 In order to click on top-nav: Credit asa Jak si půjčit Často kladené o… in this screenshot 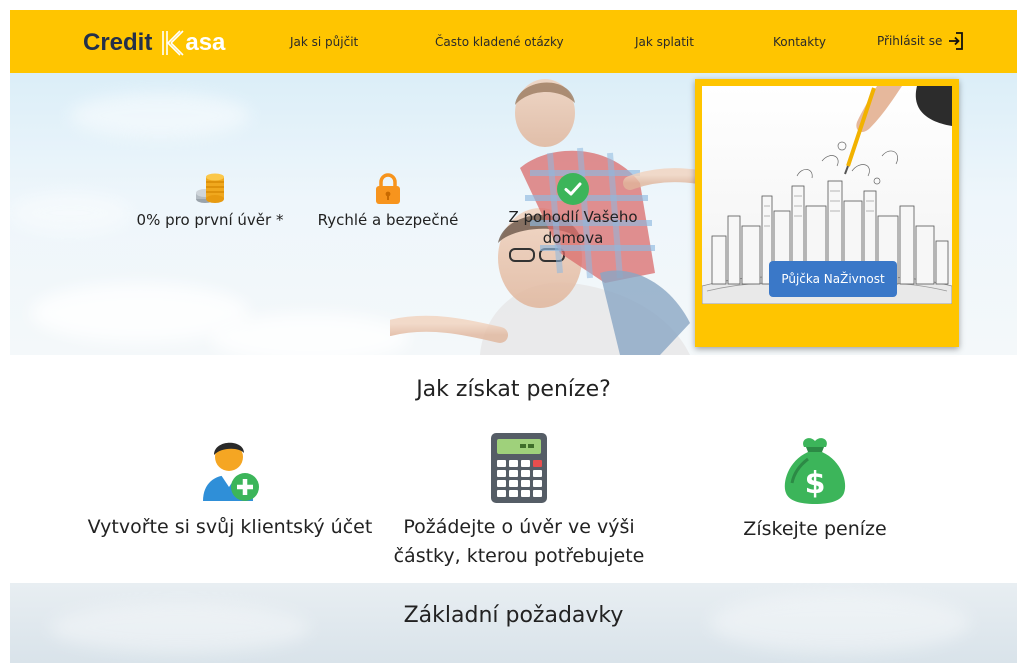, I will do `click(513, 41)`.